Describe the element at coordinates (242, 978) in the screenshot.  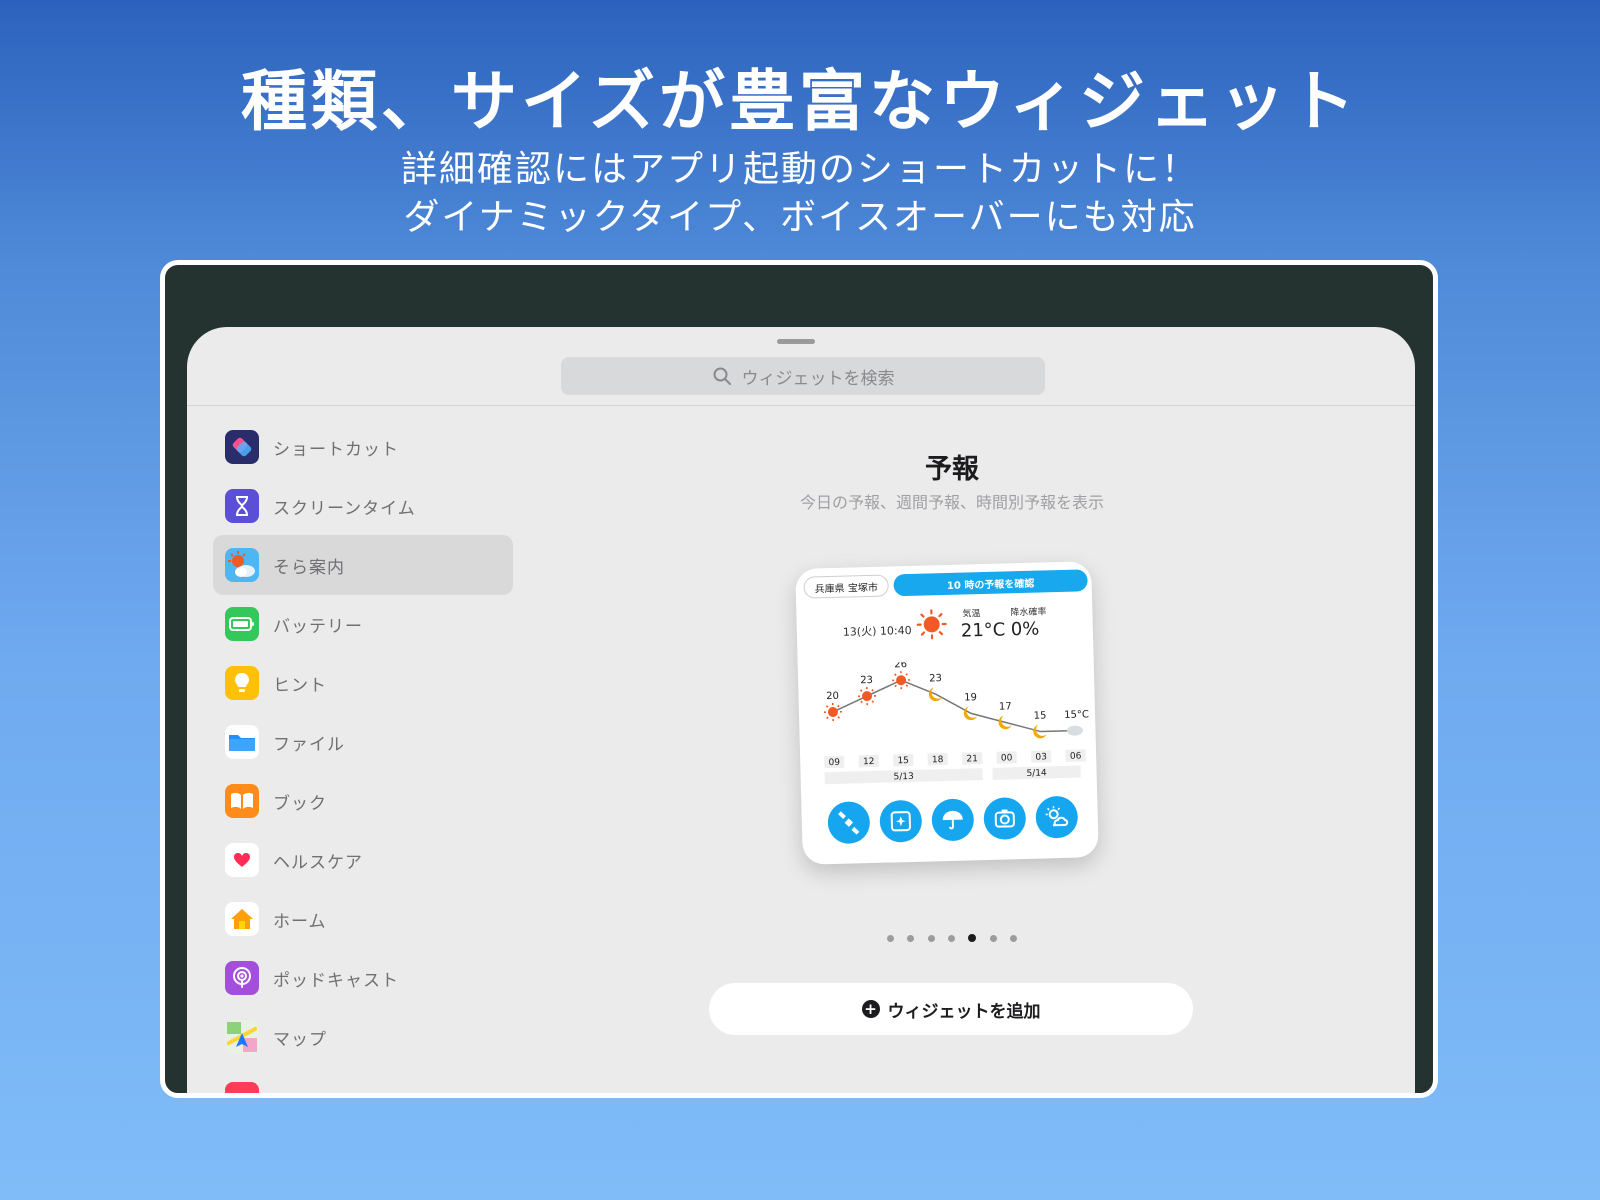
I see `podcast-icon` at that location.